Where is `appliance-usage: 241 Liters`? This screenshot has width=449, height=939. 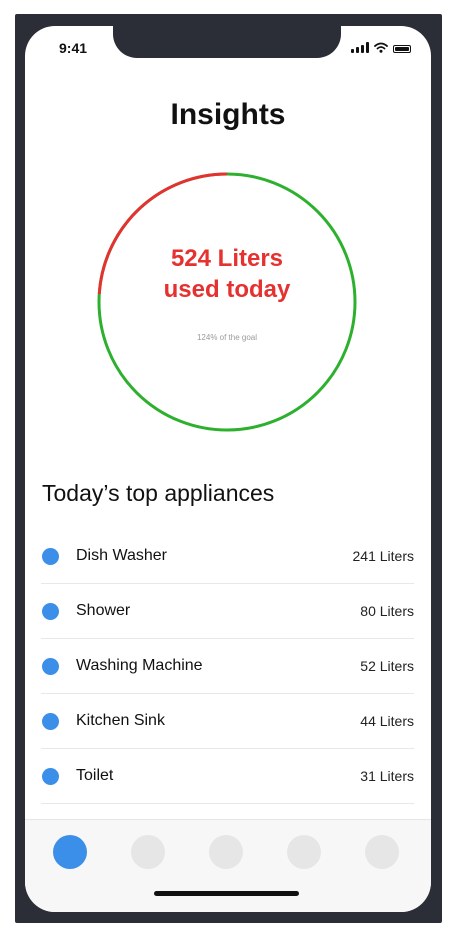 appliance-usage: 241 Liters is located at coordinates (383, 556).